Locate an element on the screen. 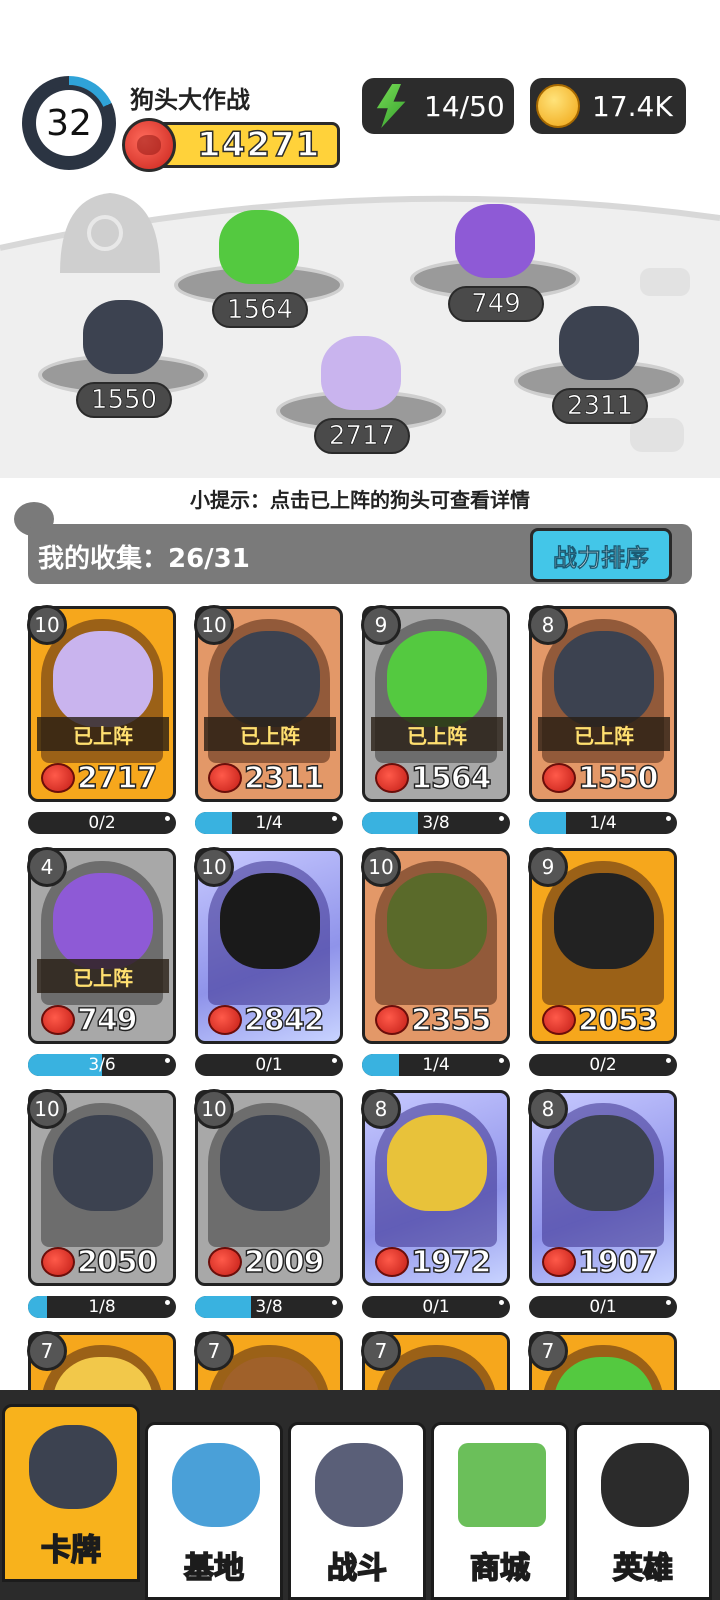 Image resolution: width=720 pixels, height=1600 pixels. card-power: 2009 is located at coordinates (272, 1262).